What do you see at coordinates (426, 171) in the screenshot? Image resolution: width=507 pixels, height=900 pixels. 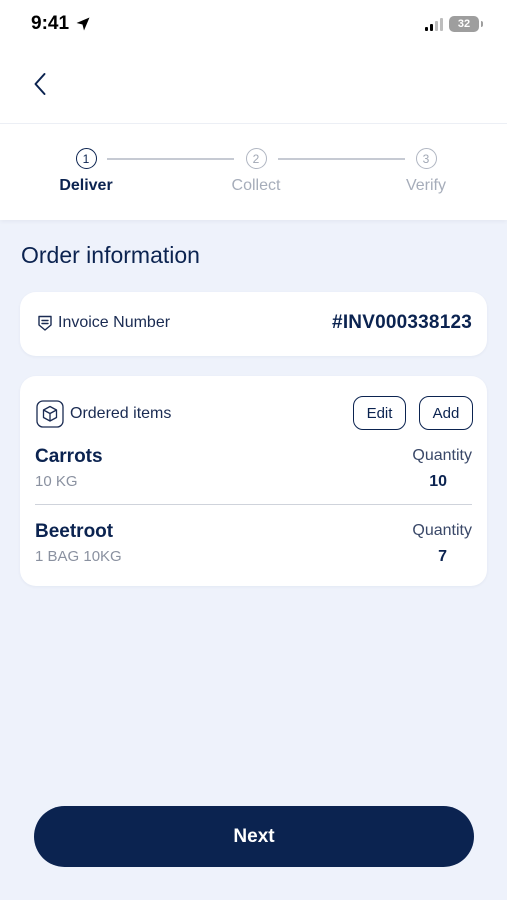 I see `step-verify: 3 Verify` at bounding box center [426, 171].